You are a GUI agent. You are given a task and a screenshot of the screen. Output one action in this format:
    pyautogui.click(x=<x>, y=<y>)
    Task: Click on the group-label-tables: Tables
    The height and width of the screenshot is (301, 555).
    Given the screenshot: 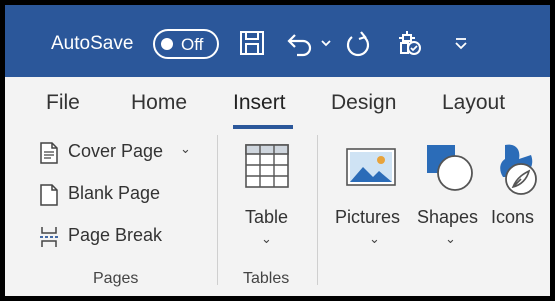 What is the action you would take?
    pyautogui.click(x=266, y=278)
    